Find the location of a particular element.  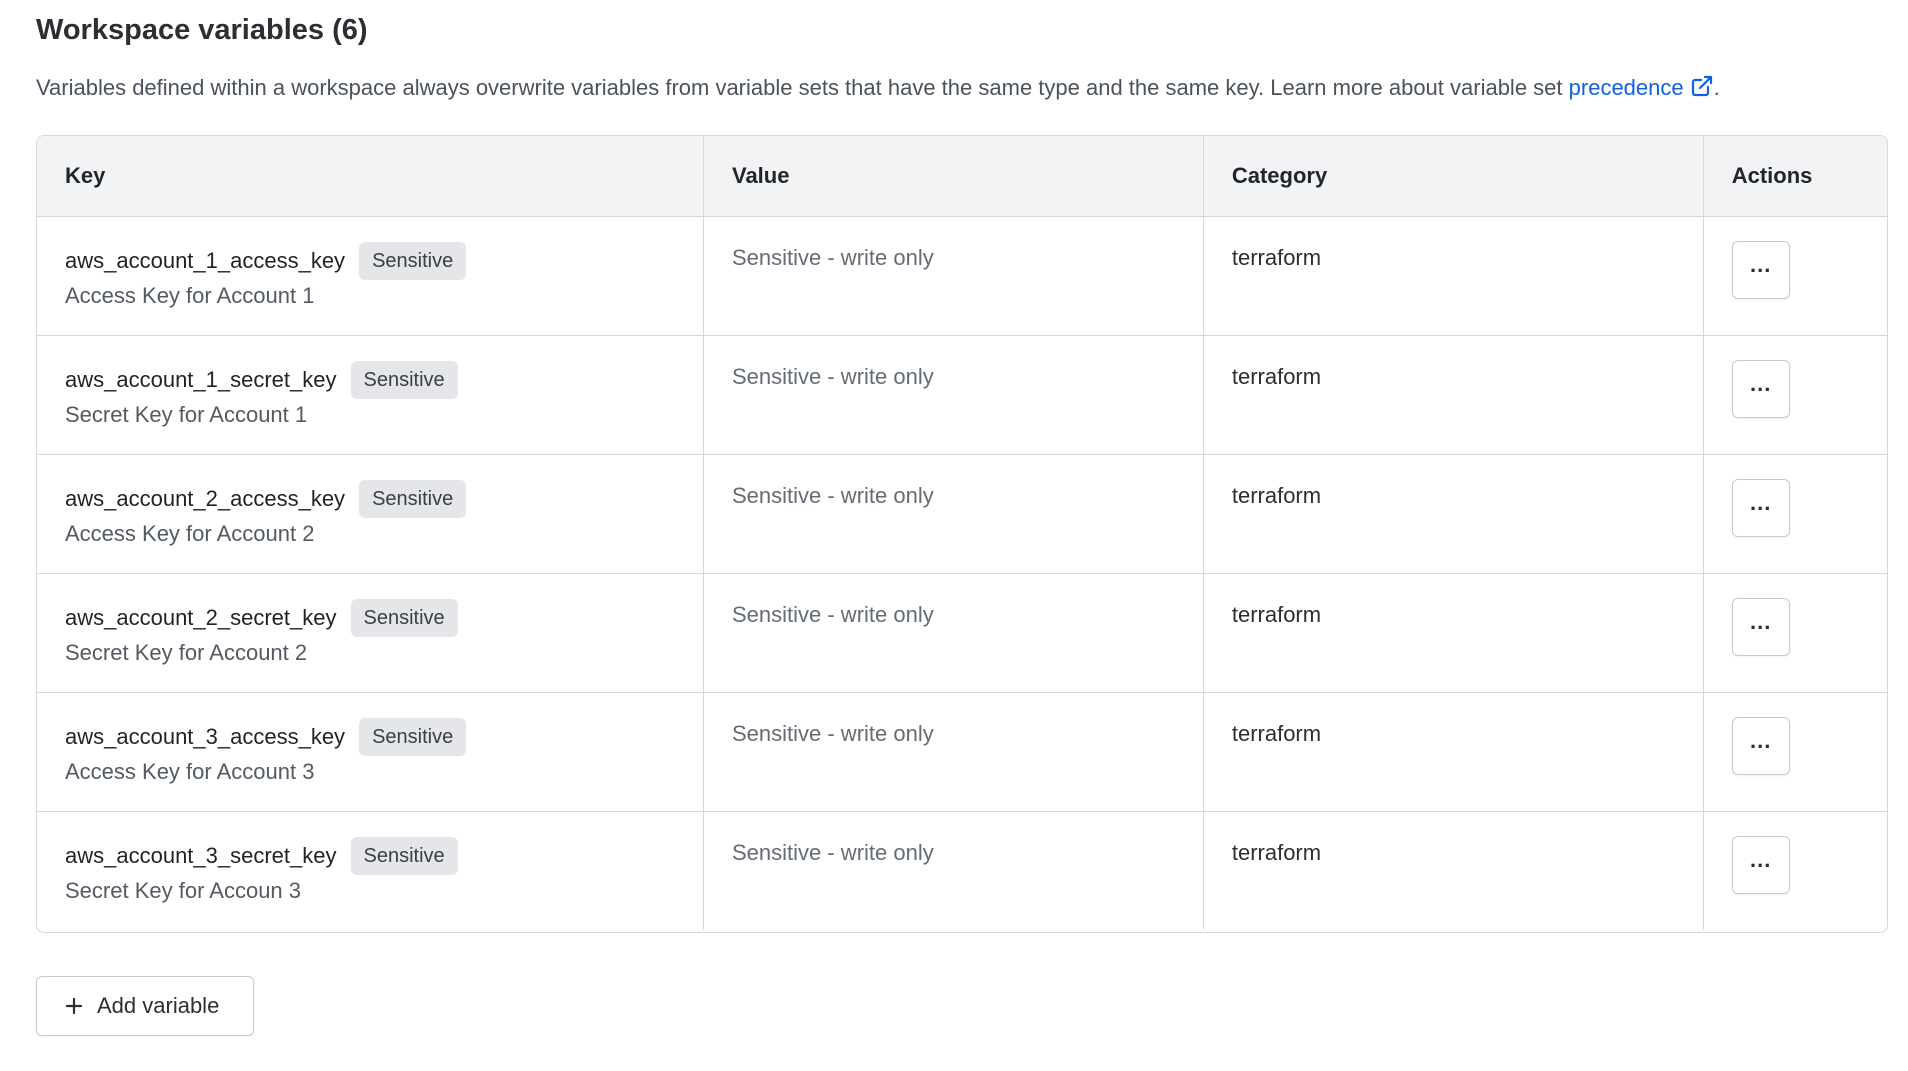

variable-key: aws_account_3_access_key is located at coordinates (205, 736).